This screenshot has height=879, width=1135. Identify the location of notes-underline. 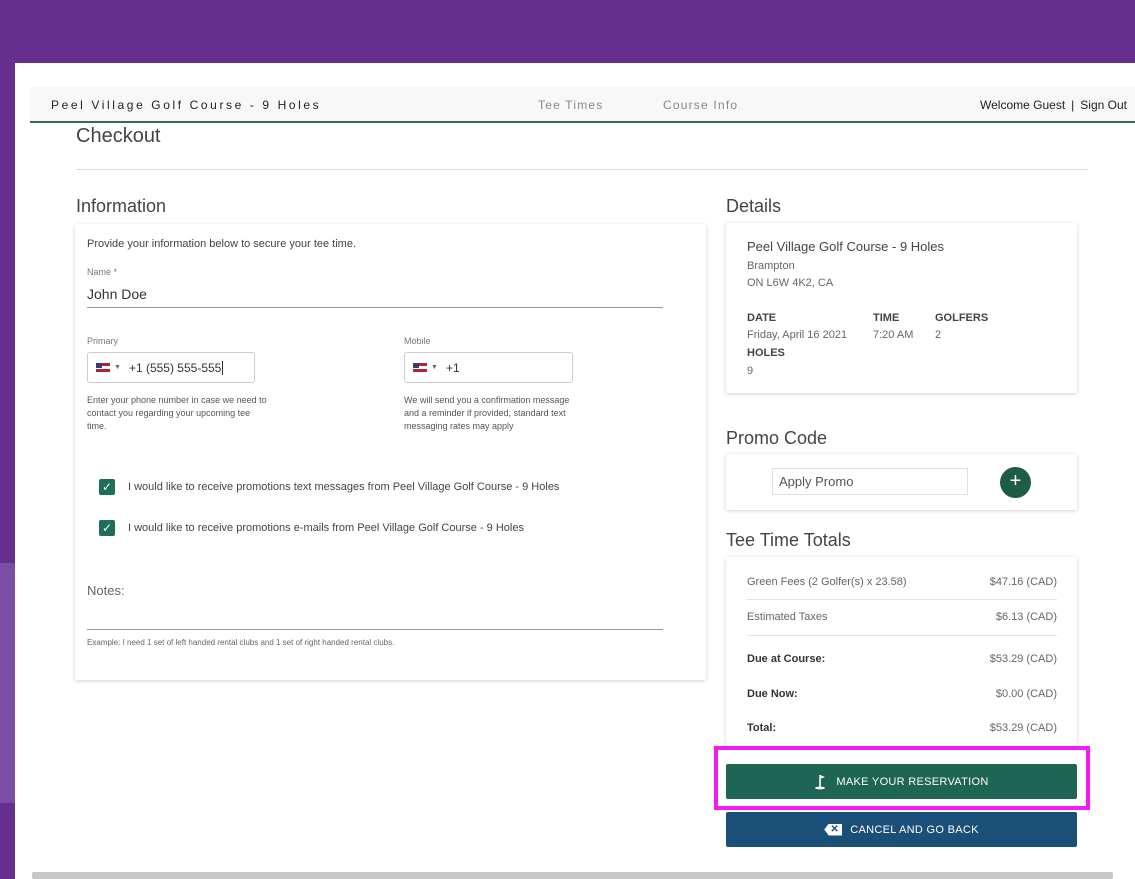
(375, 629).